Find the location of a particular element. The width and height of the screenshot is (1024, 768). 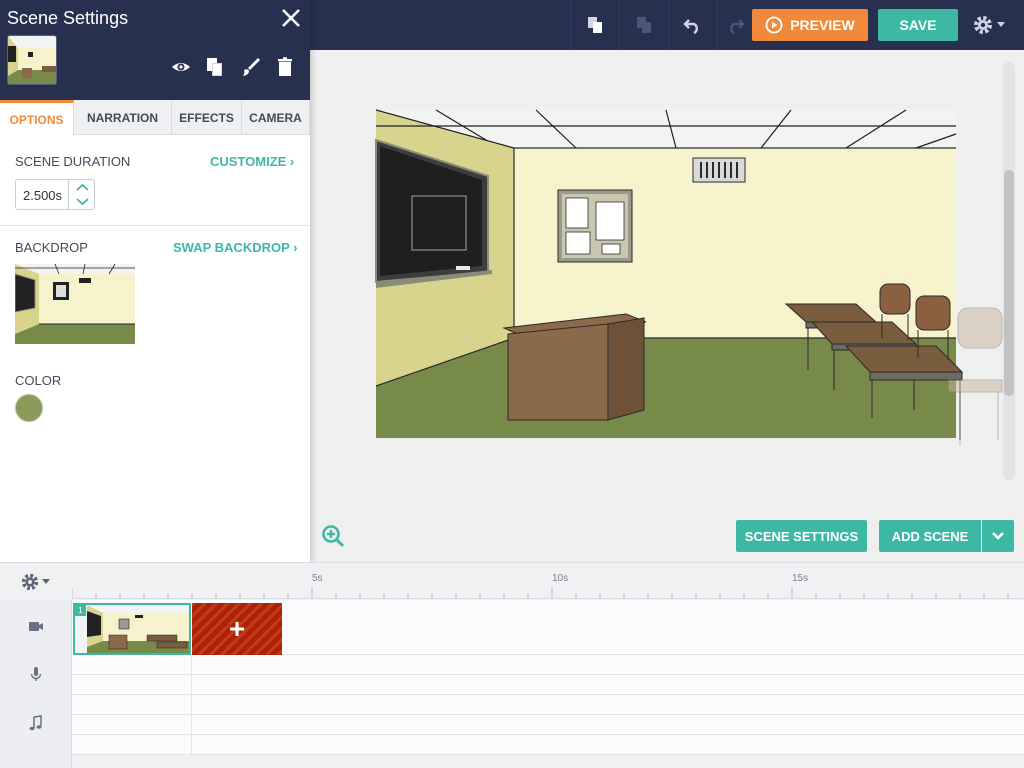

track-labels is located at coordinates (36, 684).